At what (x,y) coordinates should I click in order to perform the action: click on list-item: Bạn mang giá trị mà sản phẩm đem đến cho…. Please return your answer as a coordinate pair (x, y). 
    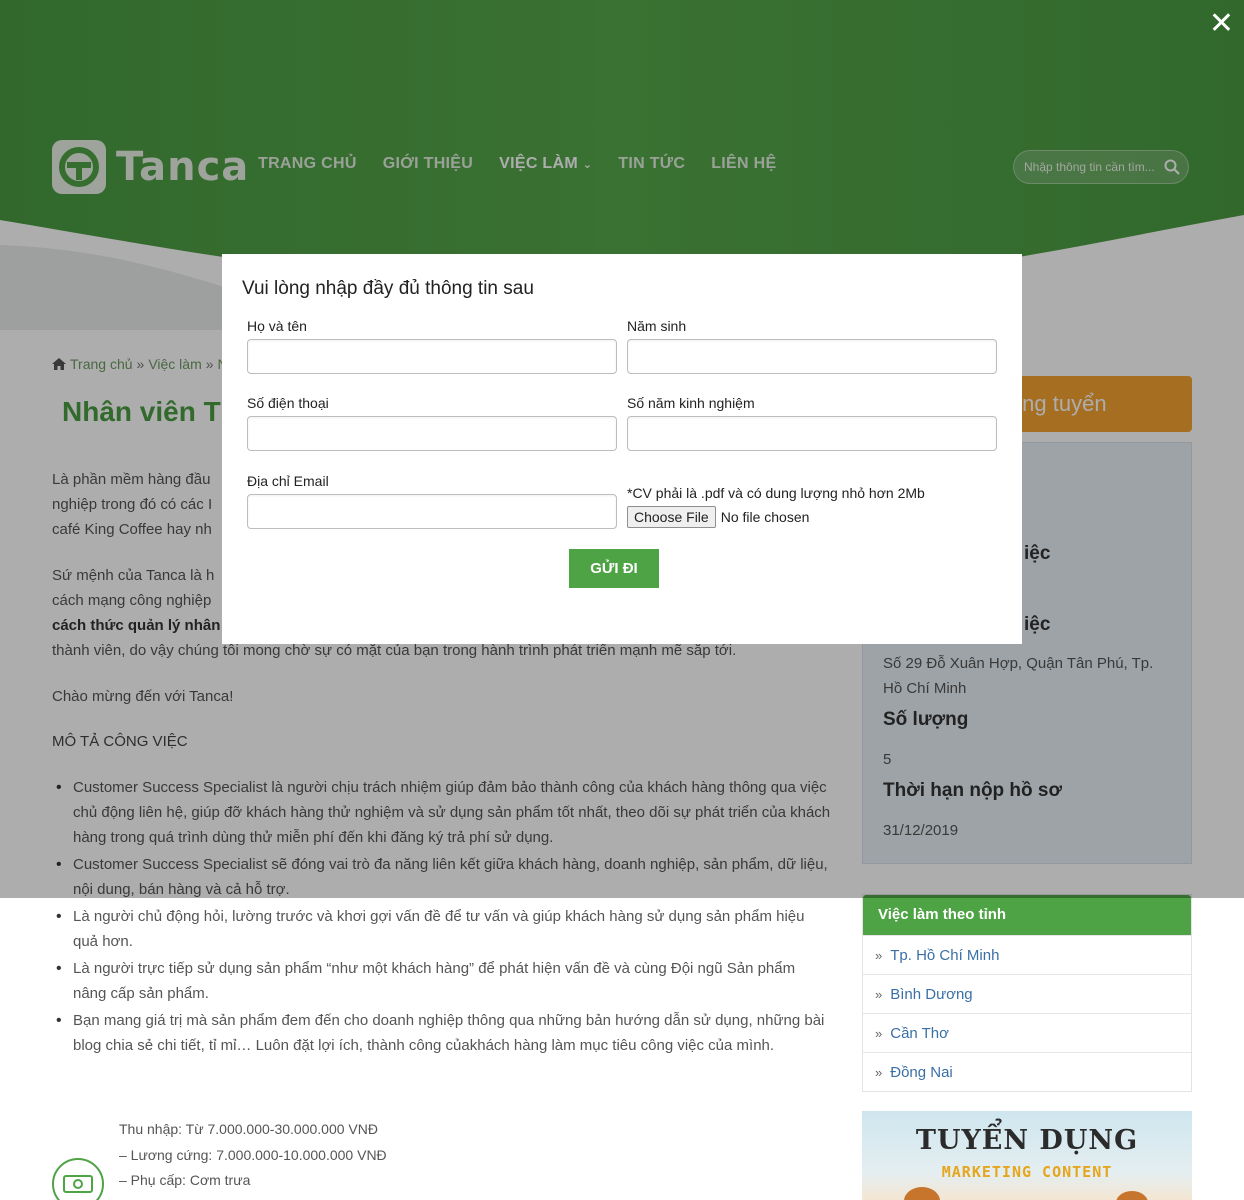
    Looking at the image, I should click on (442, 1033).